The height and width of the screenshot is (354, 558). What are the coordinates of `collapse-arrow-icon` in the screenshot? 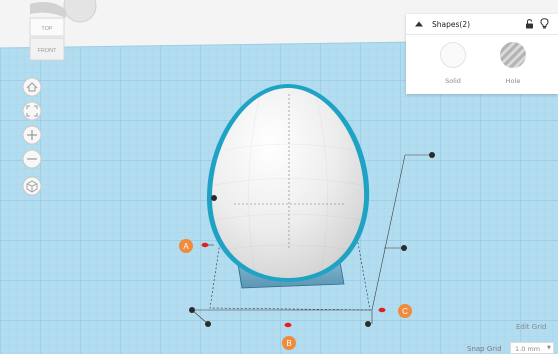 It's located at (419, 24).